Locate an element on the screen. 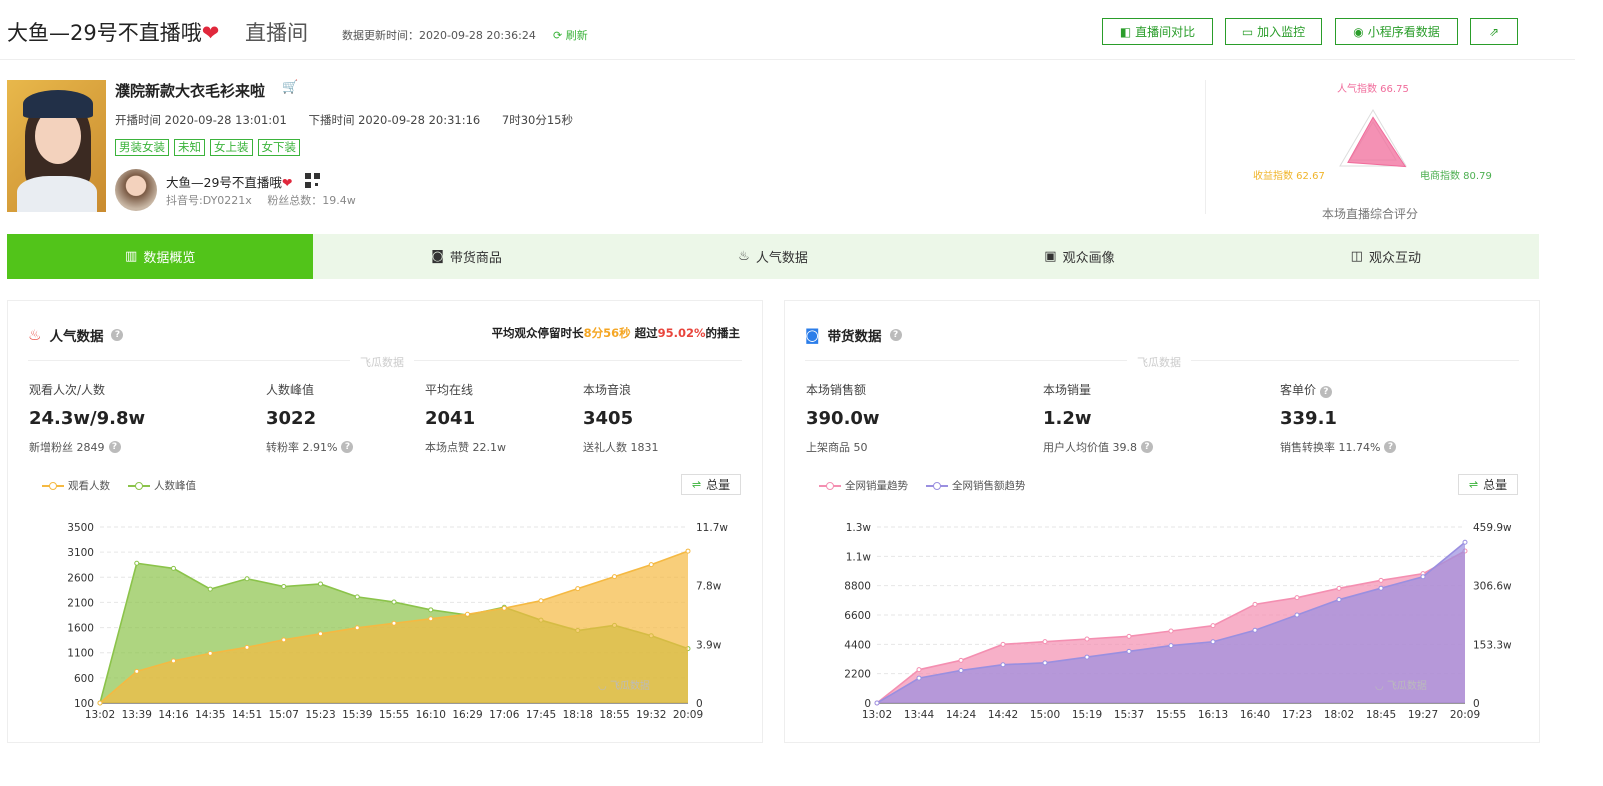 This screenshot has height=786, width=1603. heart-icon: ❤ is located at coordinates (287, 182).